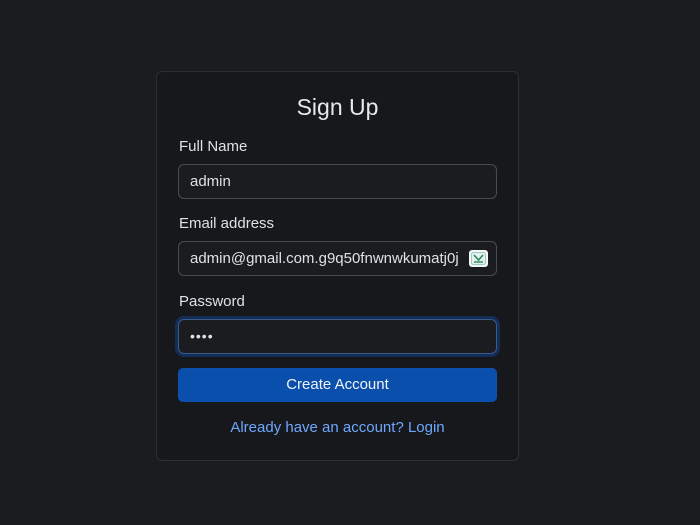 The height and width of the screenshot is (525, 700). Describe the element at coordinates (227, 223) in the screenshot. I see `email-label: Email address` at that location.